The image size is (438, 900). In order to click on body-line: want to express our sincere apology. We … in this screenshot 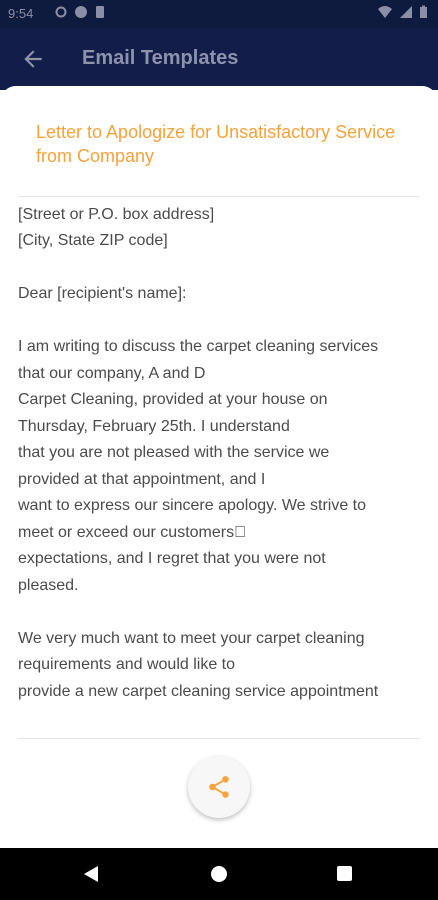, I will do `click(192, 505)`.